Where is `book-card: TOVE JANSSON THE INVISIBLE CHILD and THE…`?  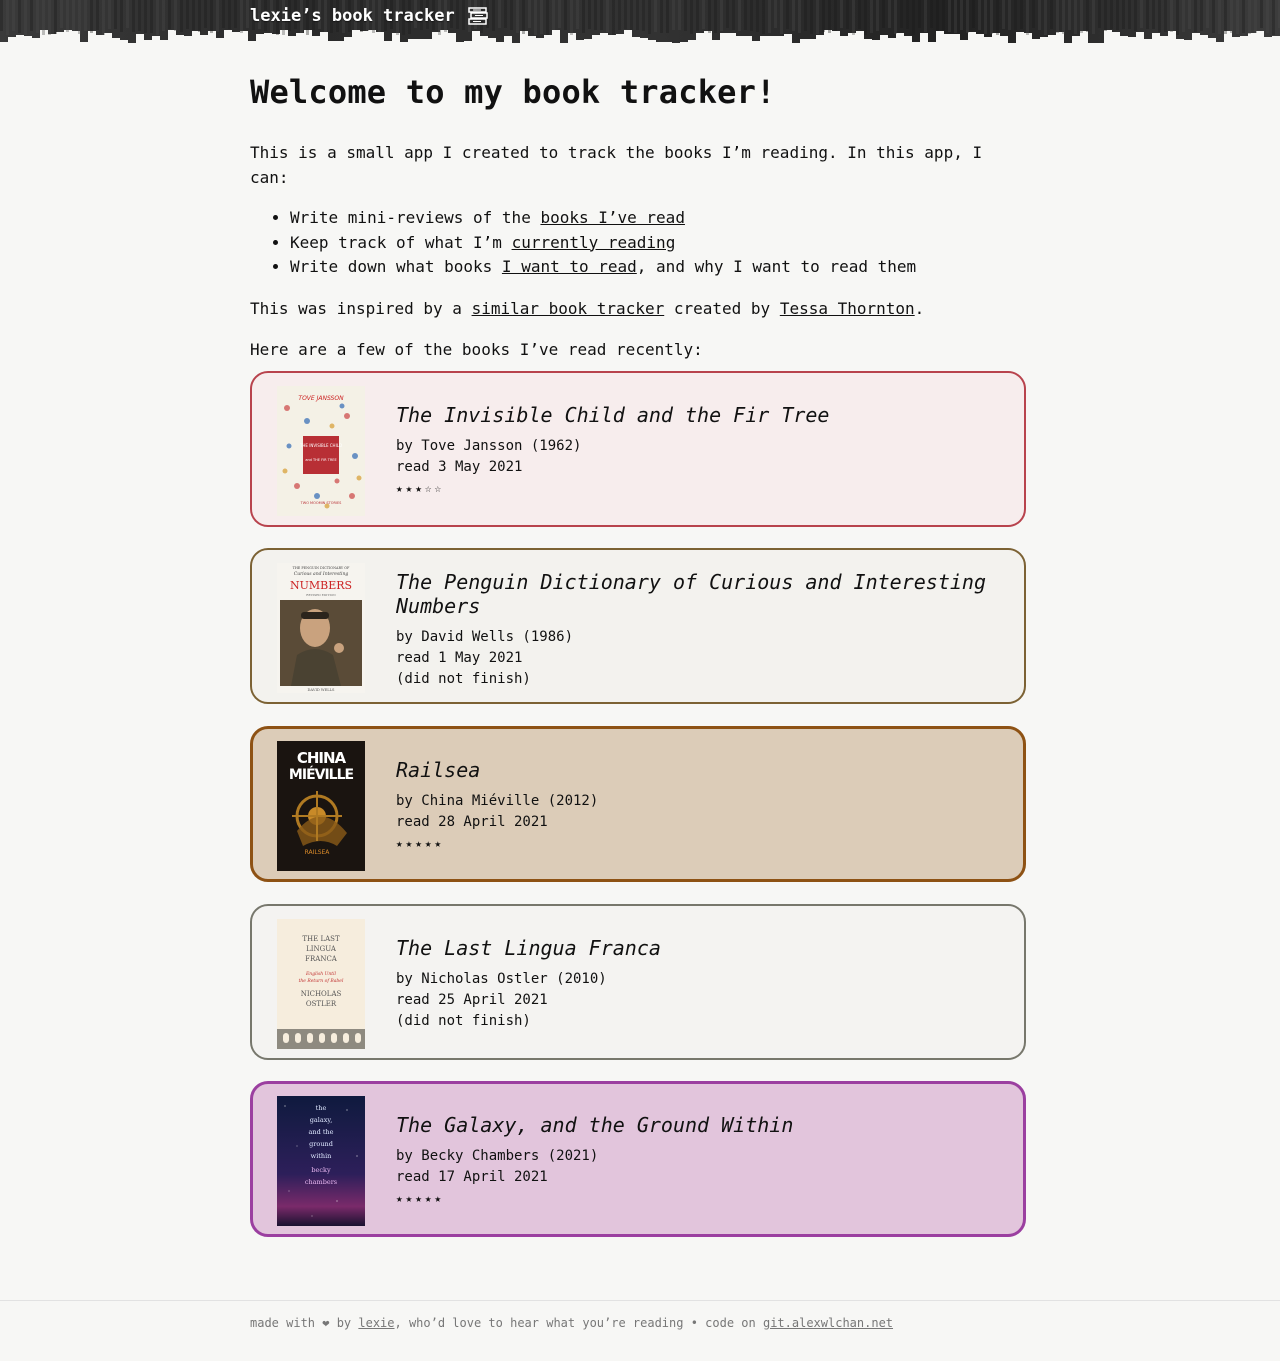
book-card: TOVE JANSSON THE INVISIBLE CHILD and THE… is located at coordinates (638, 449).